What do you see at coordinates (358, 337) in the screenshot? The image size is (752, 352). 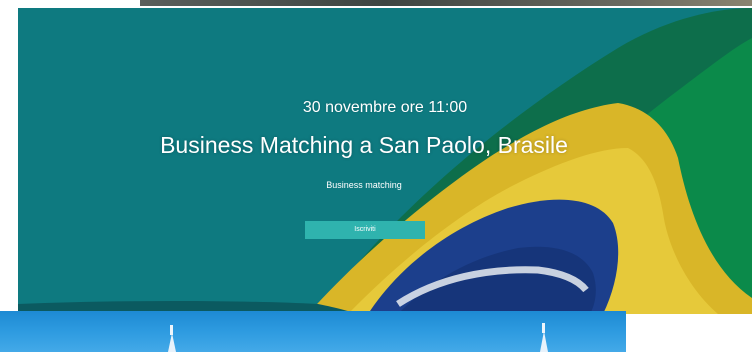 I see `sky-antenna-image` at bounding box center [358, 337].